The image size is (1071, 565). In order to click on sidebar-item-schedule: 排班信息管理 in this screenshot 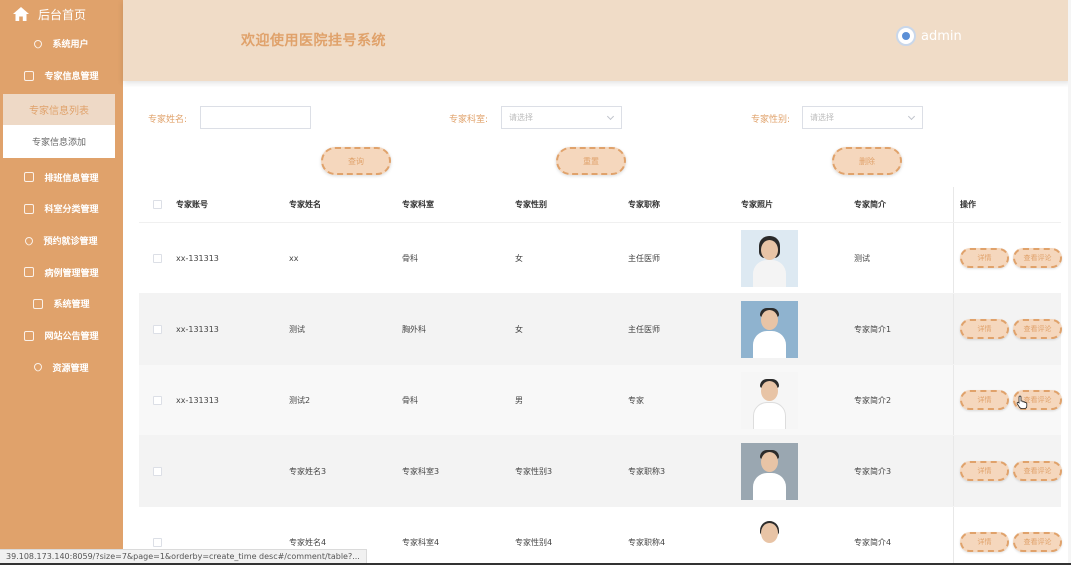, I will do `click(61, 177)`.